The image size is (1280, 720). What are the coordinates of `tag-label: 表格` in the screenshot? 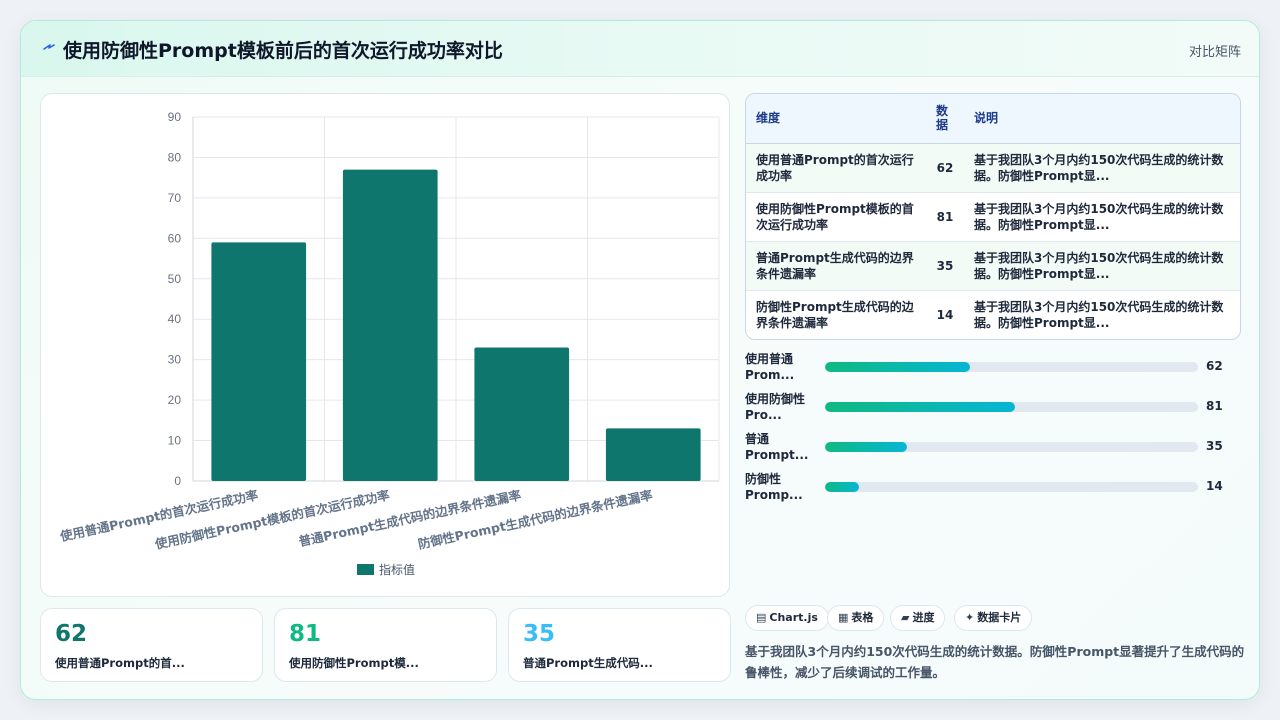 It's located at (862, 617).